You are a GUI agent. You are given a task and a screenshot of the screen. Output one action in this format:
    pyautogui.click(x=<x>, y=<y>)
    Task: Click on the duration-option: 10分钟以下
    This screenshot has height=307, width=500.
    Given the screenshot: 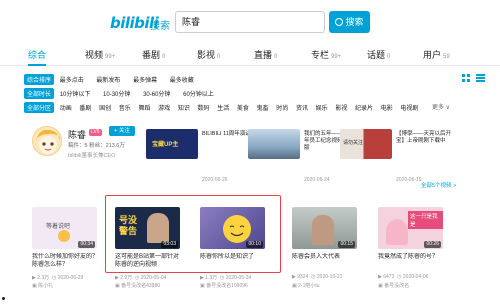 What is the action you would take?
    pyautogui.click(x=75, y=93)
    